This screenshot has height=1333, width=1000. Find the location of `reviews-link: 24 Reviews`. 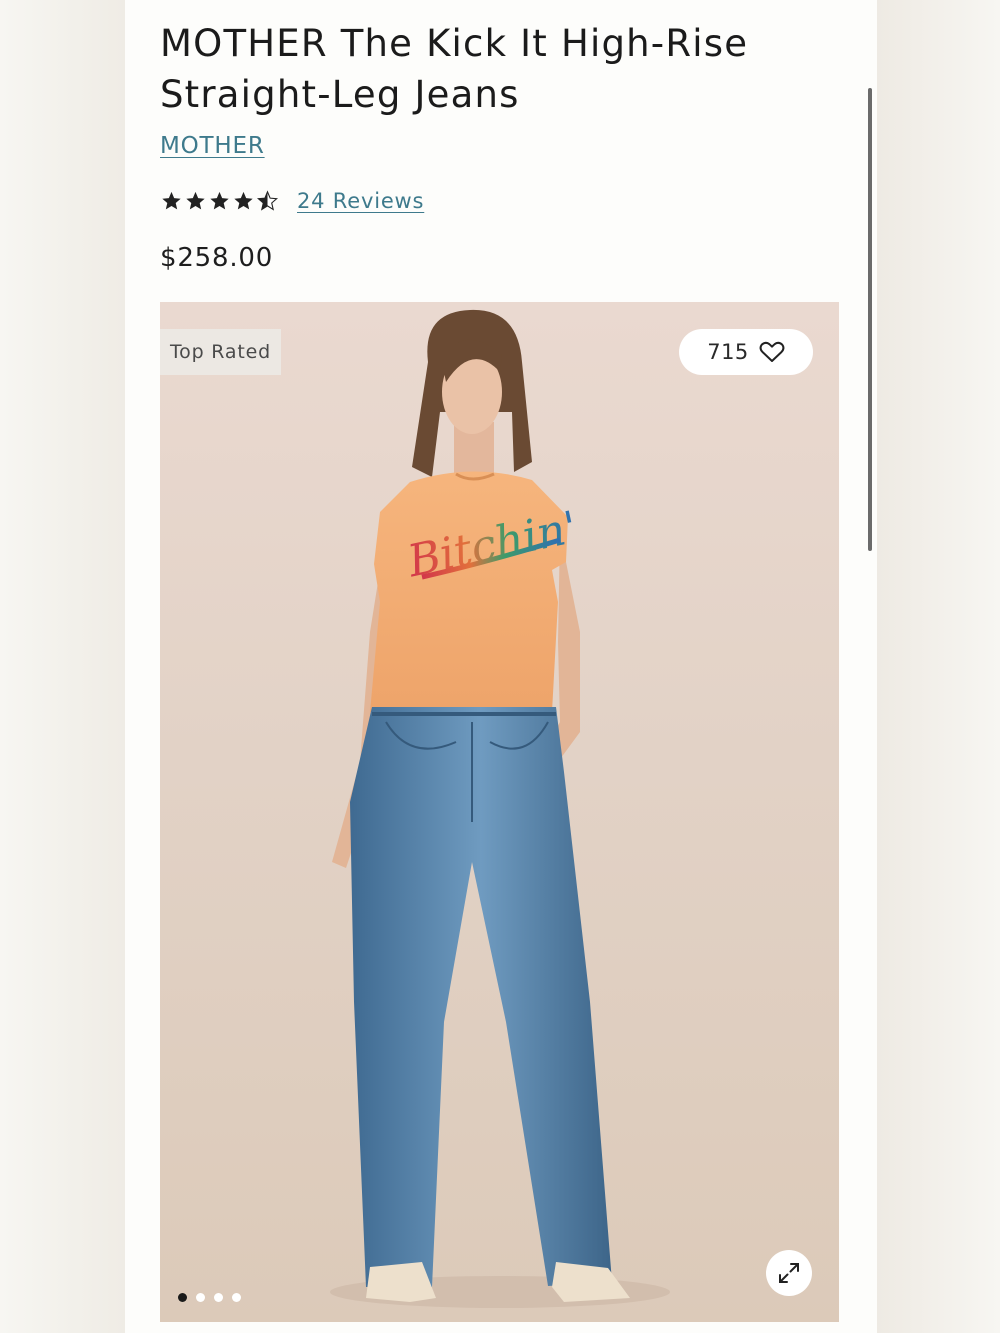

reviews-link: 24 Reviews is located at coordinates (360, 201).